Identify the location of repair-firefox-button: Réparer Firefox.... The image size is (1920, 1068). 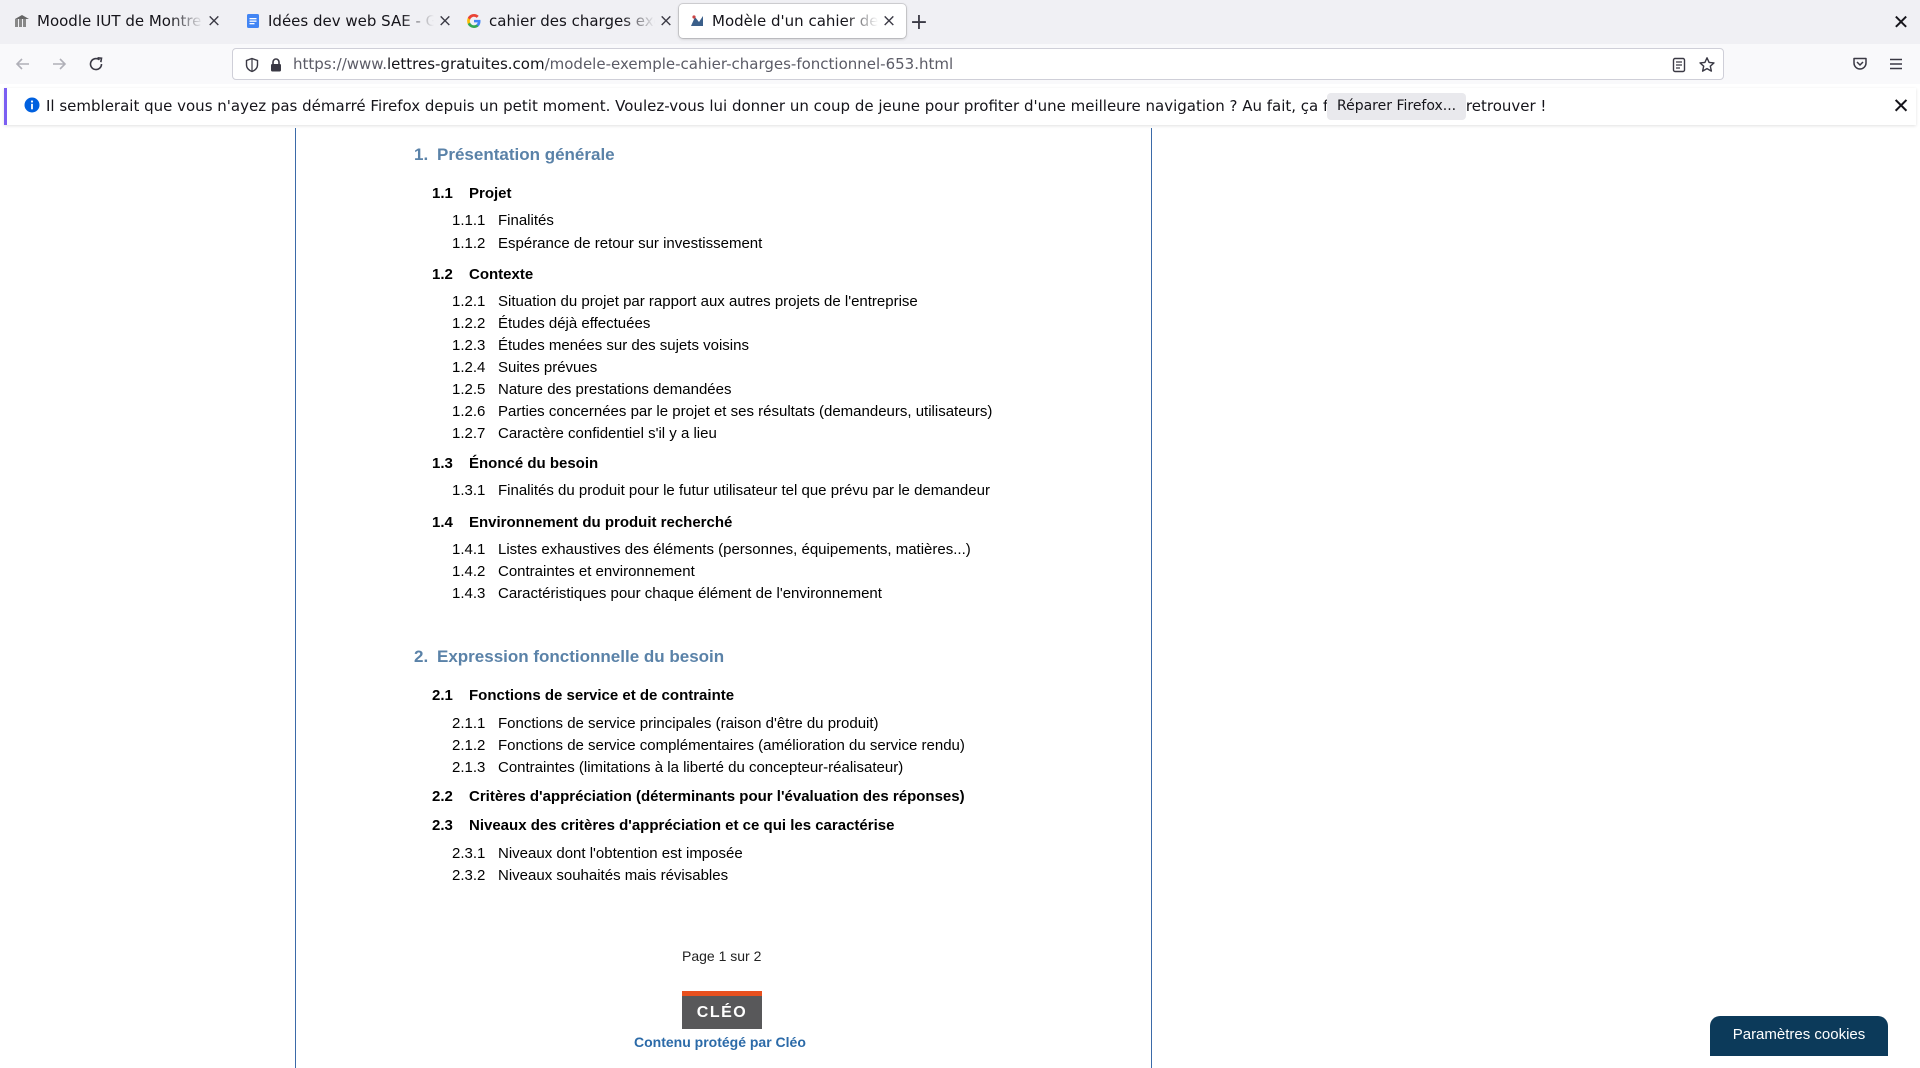
(1397, 106).